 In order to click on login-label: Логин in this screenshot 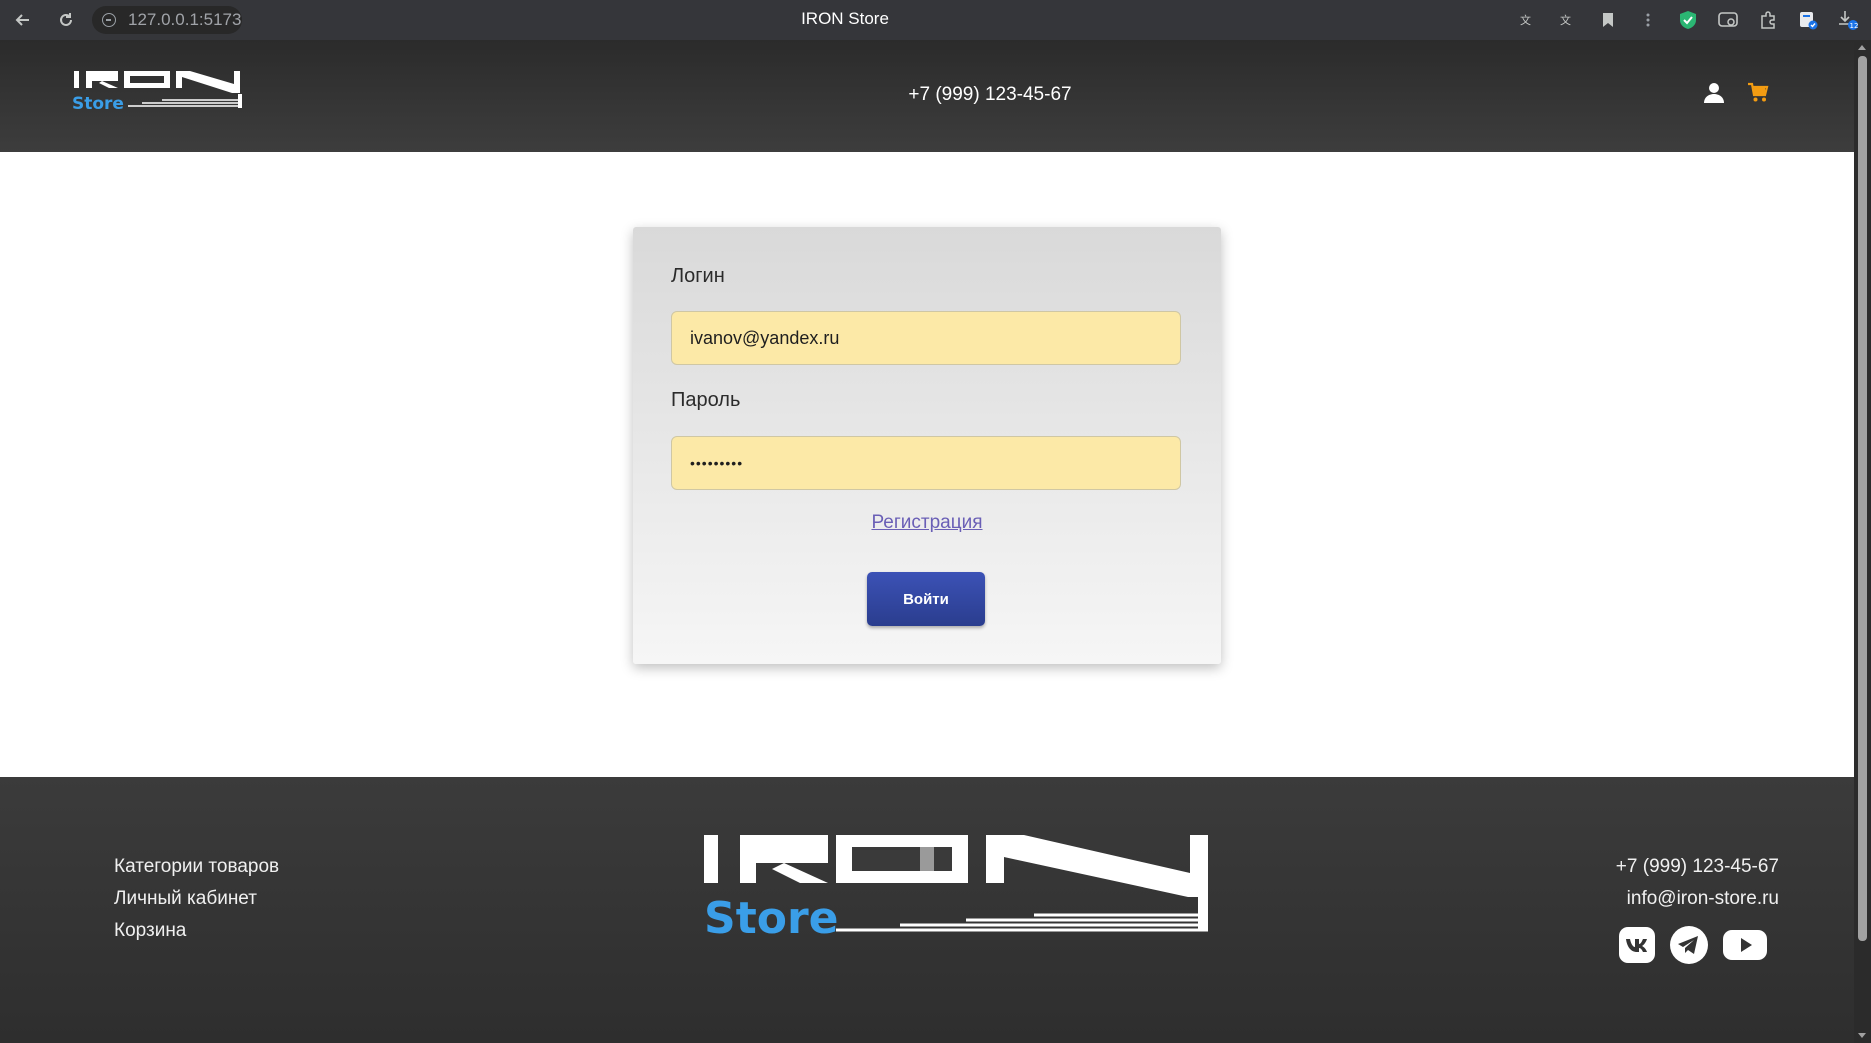, I will do `click(698, 276)`.